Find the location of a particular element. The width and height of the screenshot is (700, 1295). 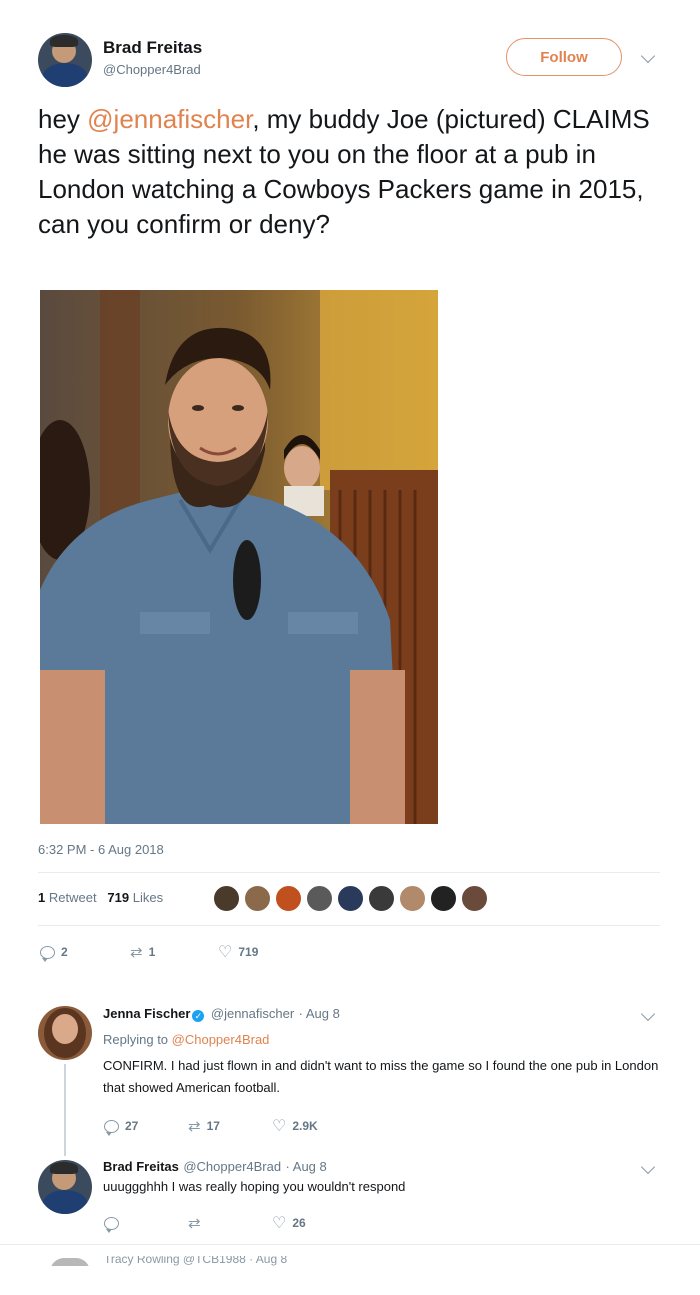

tweet-timestamp: 6:32 PM - 6 Aug 2018 is located at coordinates (101, 849).